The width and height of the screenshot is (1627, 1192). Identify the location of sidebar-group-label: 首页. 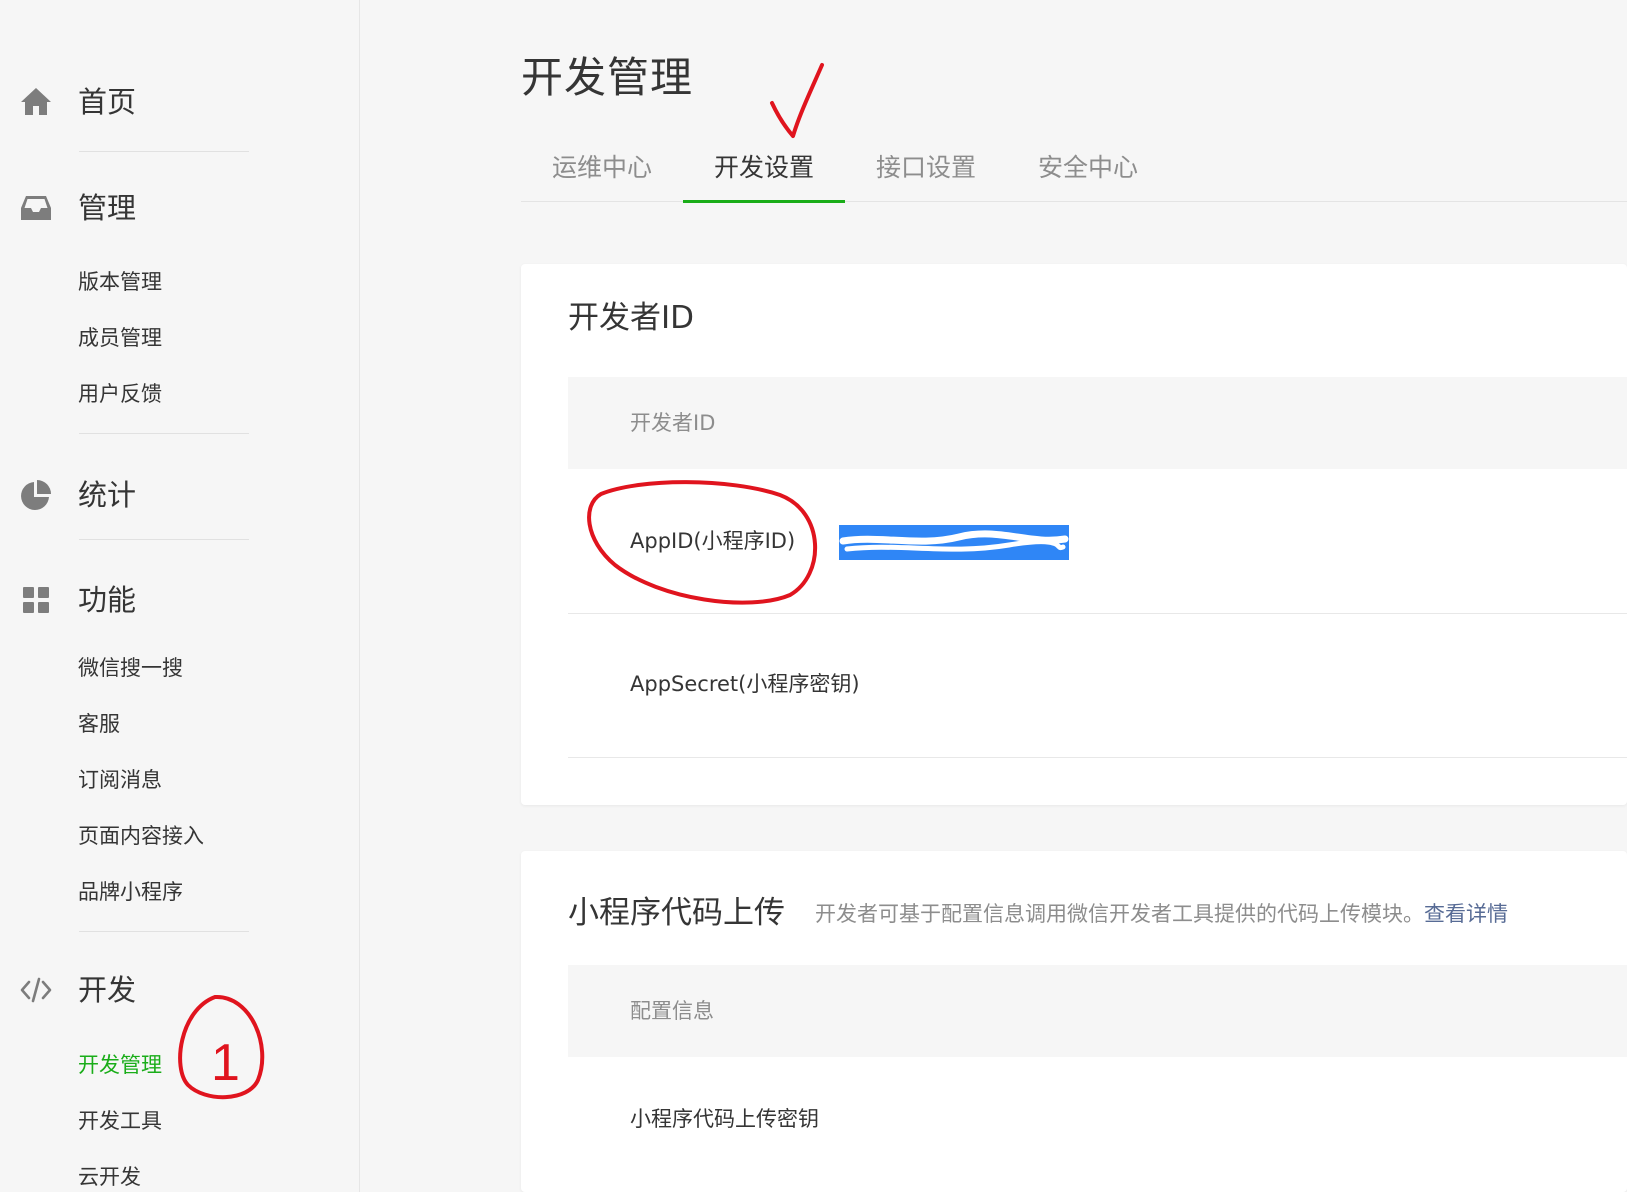
(107, 102).